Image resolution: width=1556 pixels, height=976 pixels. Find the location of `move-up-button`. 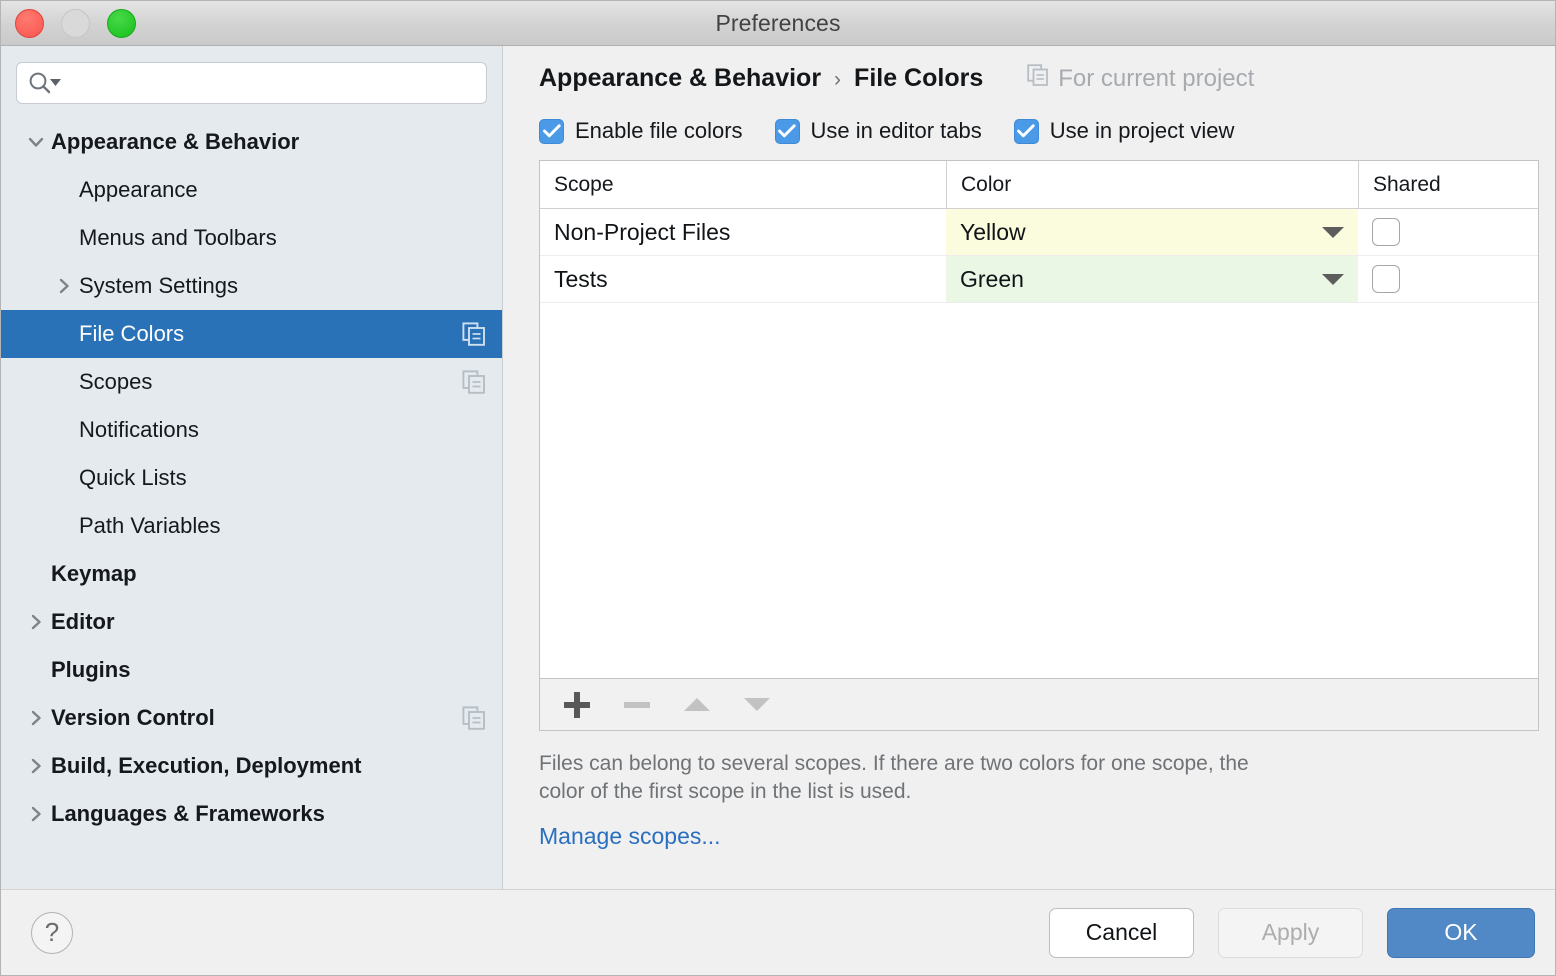

move-up-button is located at coordinates (697, 705).